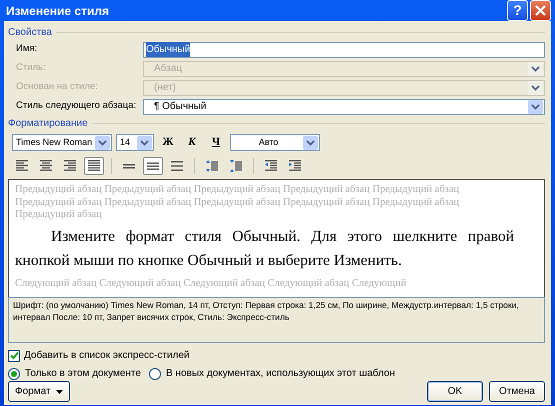 The image size is (555, 406). What do you see at coordinates (517, 10) in the screenshot?
I see `help-button: ?` at bounding box center [517, 10].